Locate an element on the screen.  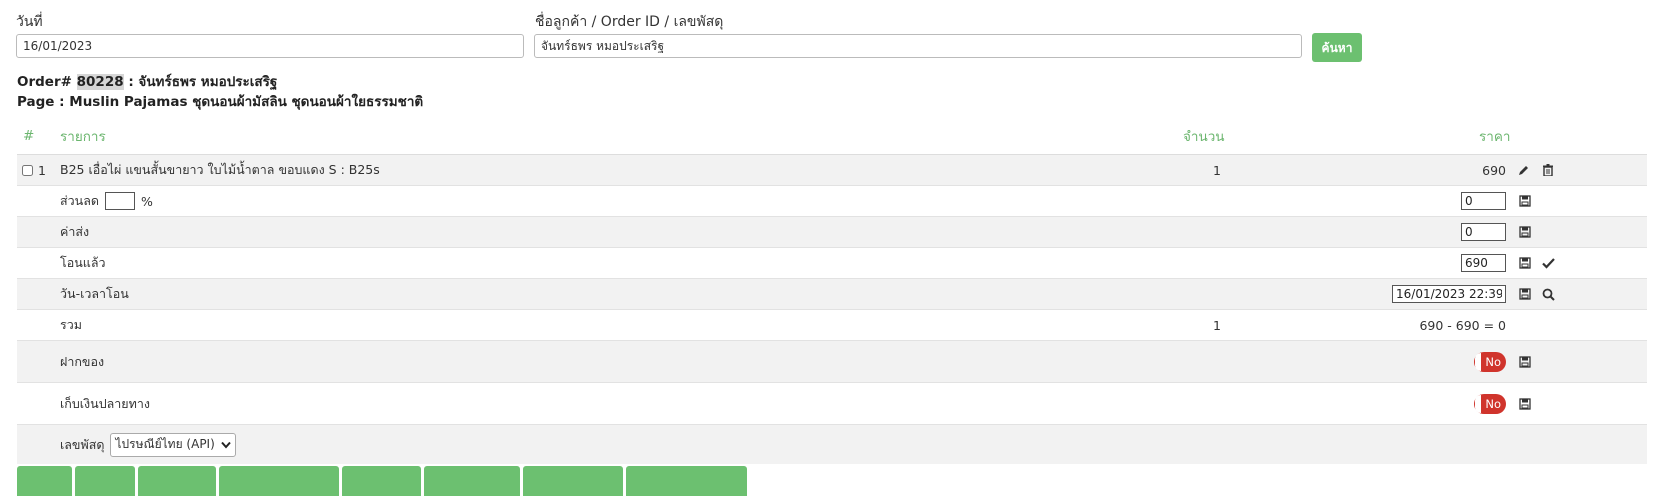
total-label: รวม is located at coordinates (71, 324).